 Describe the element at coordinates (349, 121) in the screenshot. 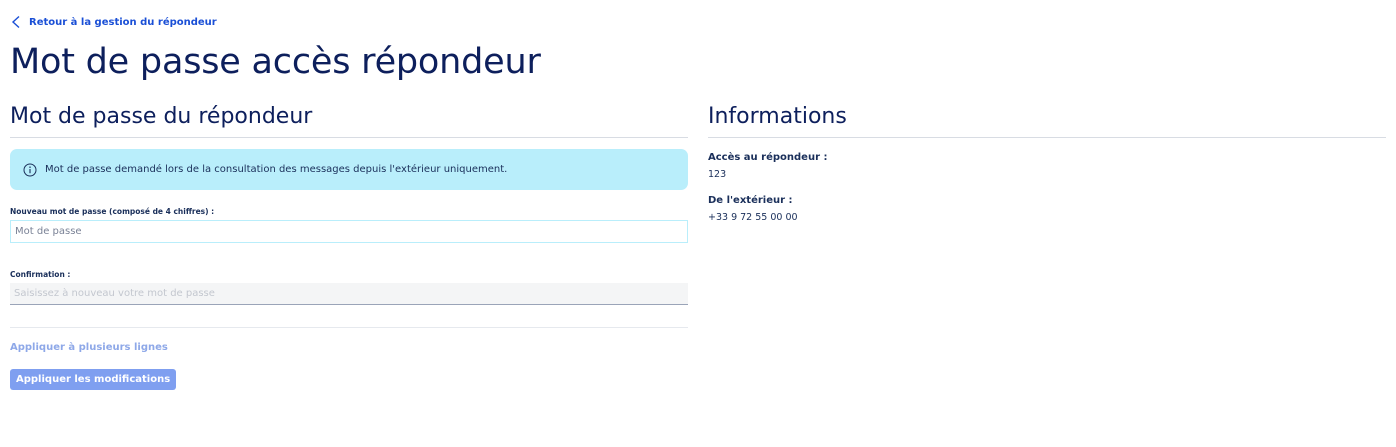

I see `password-section-title: Mot de passe du répondeur` at that location.